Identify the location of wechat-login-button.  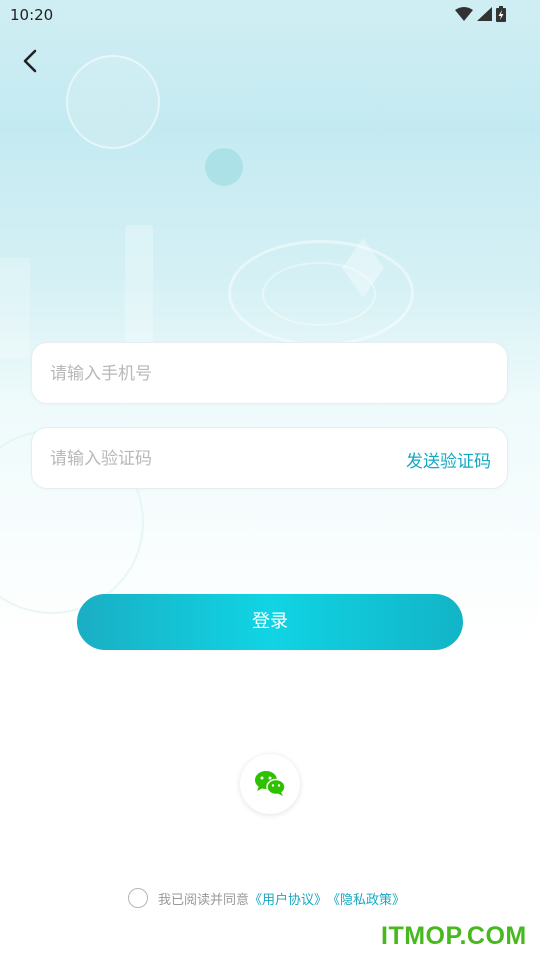
(270, 784).